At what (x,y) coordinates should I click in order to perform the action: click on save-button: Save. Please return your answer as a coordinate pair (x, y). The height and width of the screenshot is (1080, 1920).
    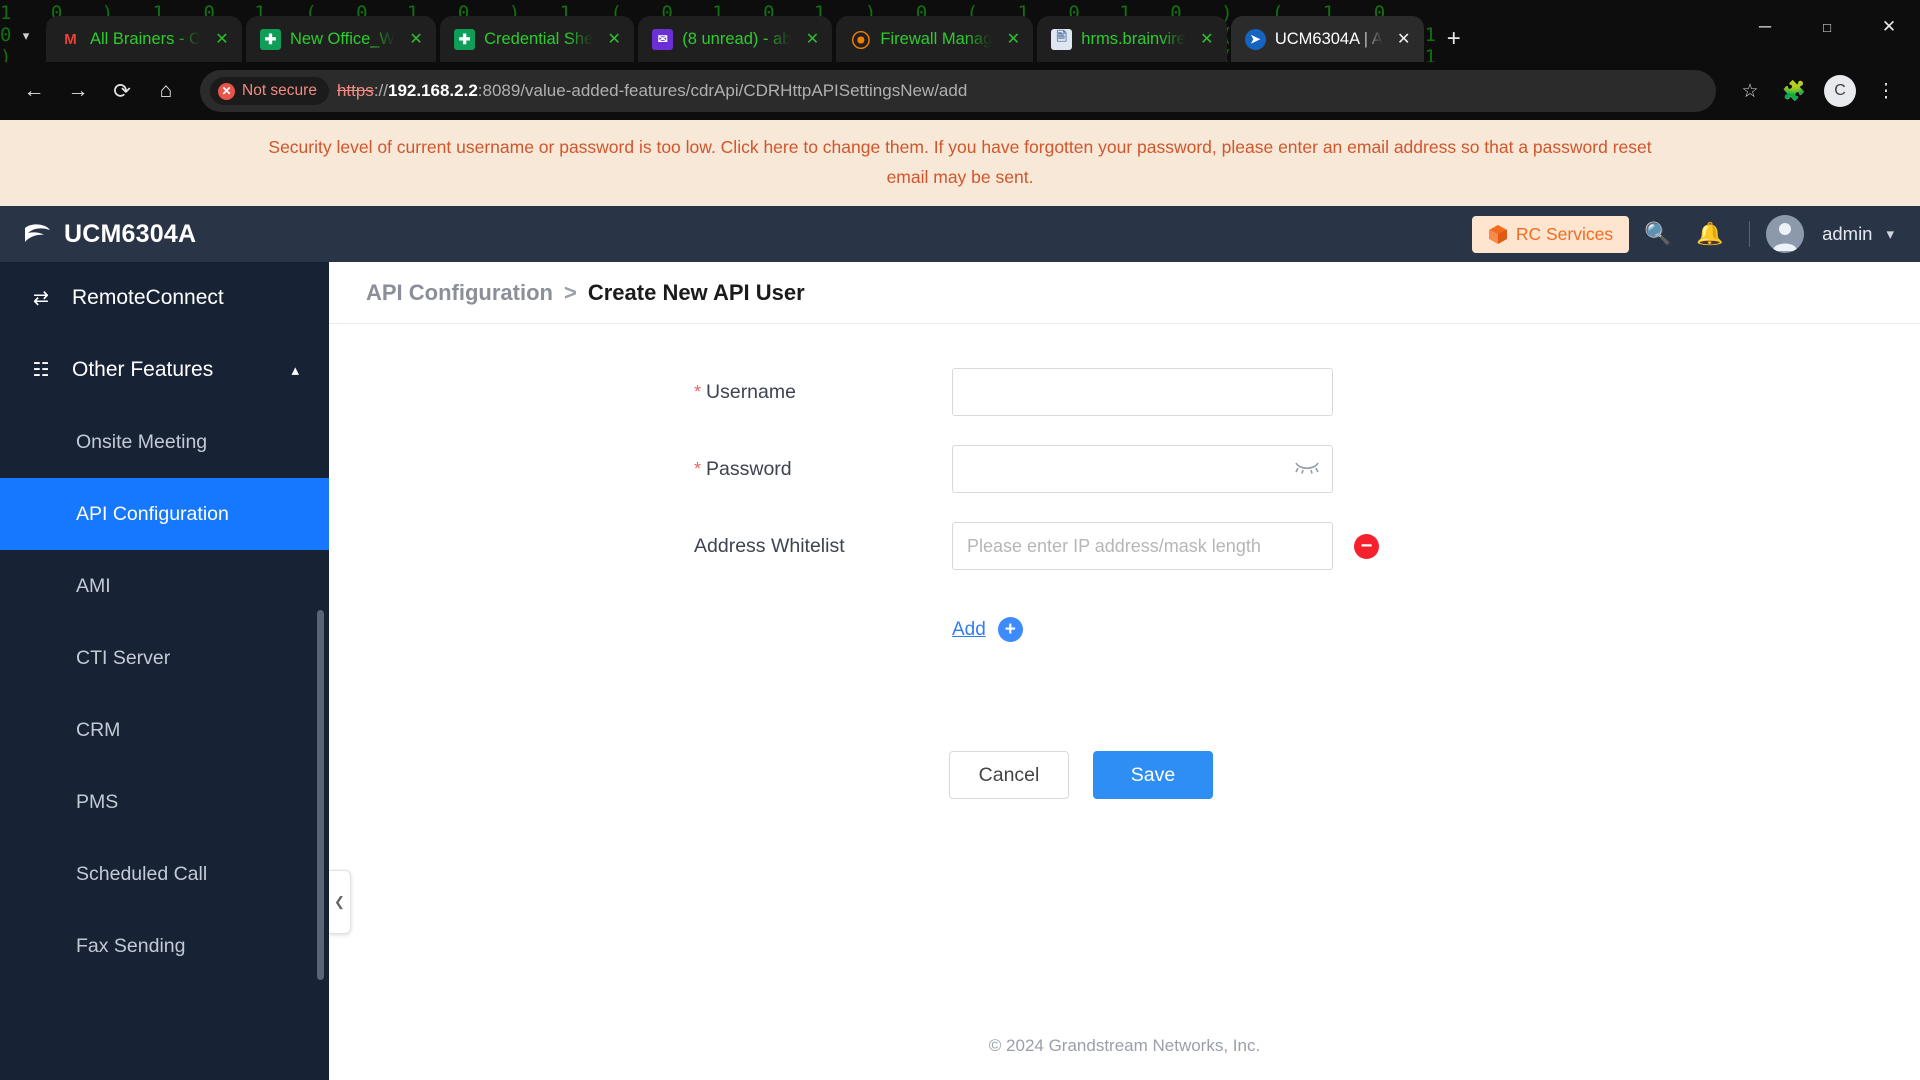
    Looking at the image, I should click on (1153, 775).